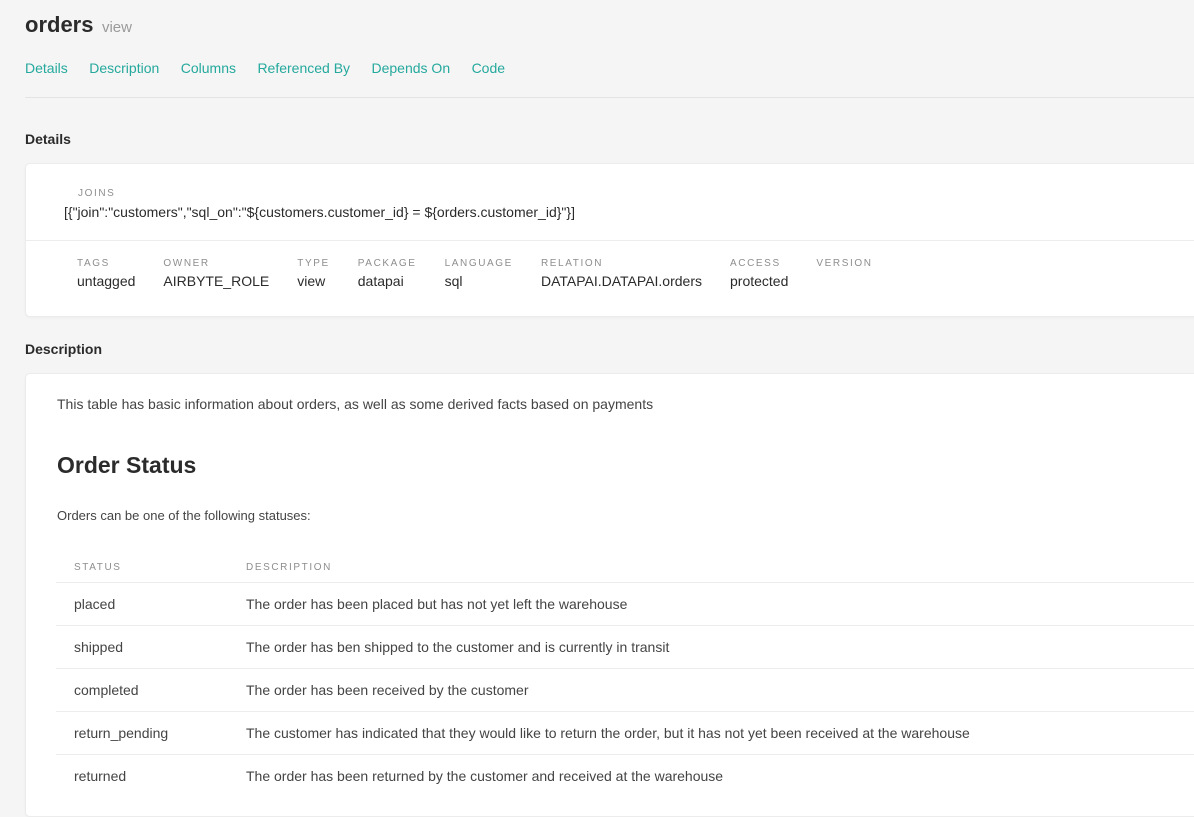  Describe the element at coordinates (208, 68) in the screenshot. I see `tab-columns: Columns` at that location.